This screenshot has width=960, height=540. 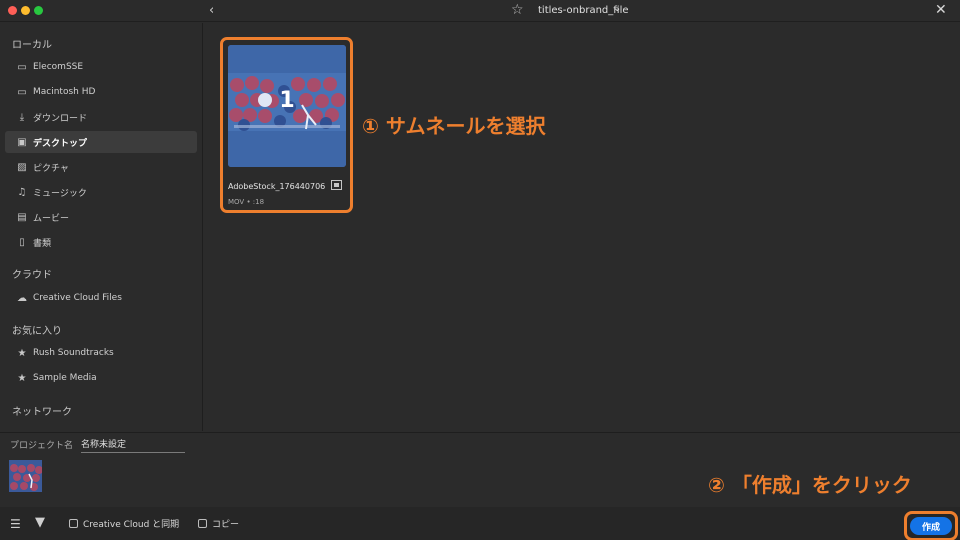 What do you see at coordinates (226, 525) in the screenshot?
I see `copy-label: コピー` at bounding box center [226, 525].